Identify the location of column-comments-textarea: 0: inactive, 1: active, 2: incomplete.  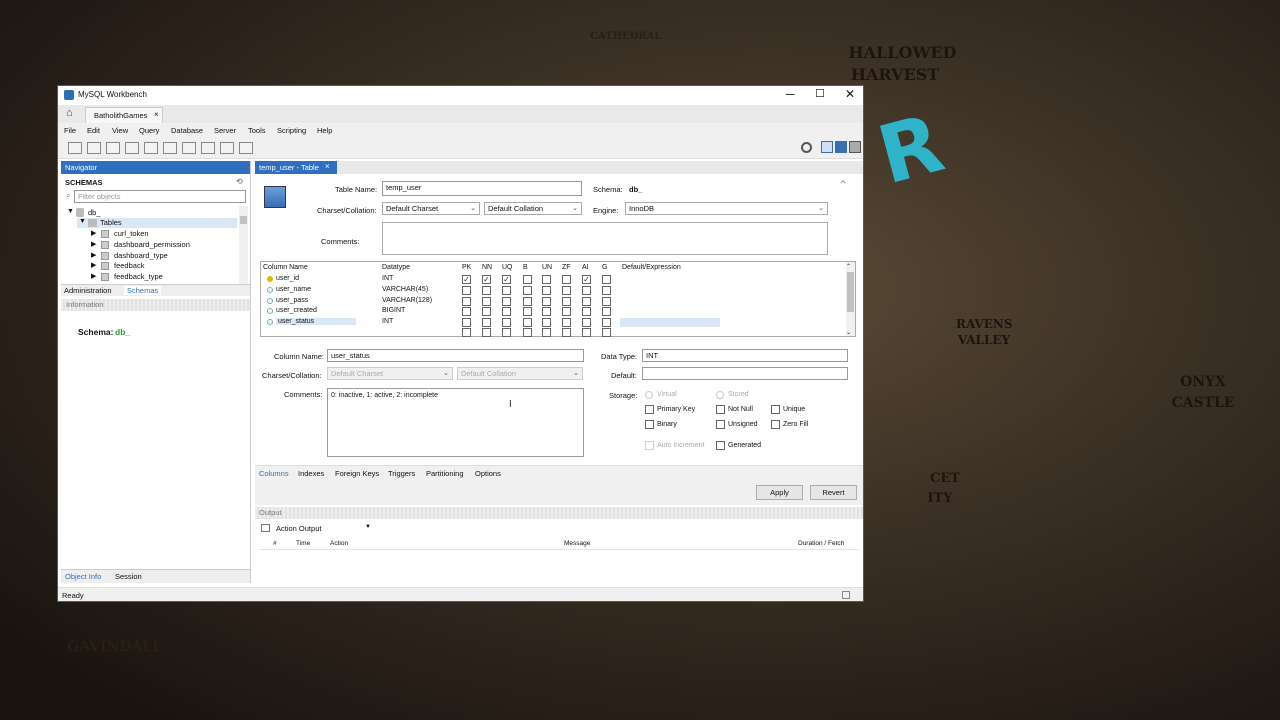
(455, 422).